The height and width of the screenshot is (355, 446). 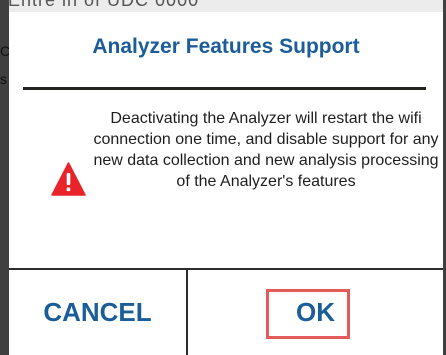 I want to click on background-peek-letter: s, so click(x=3, y=79).